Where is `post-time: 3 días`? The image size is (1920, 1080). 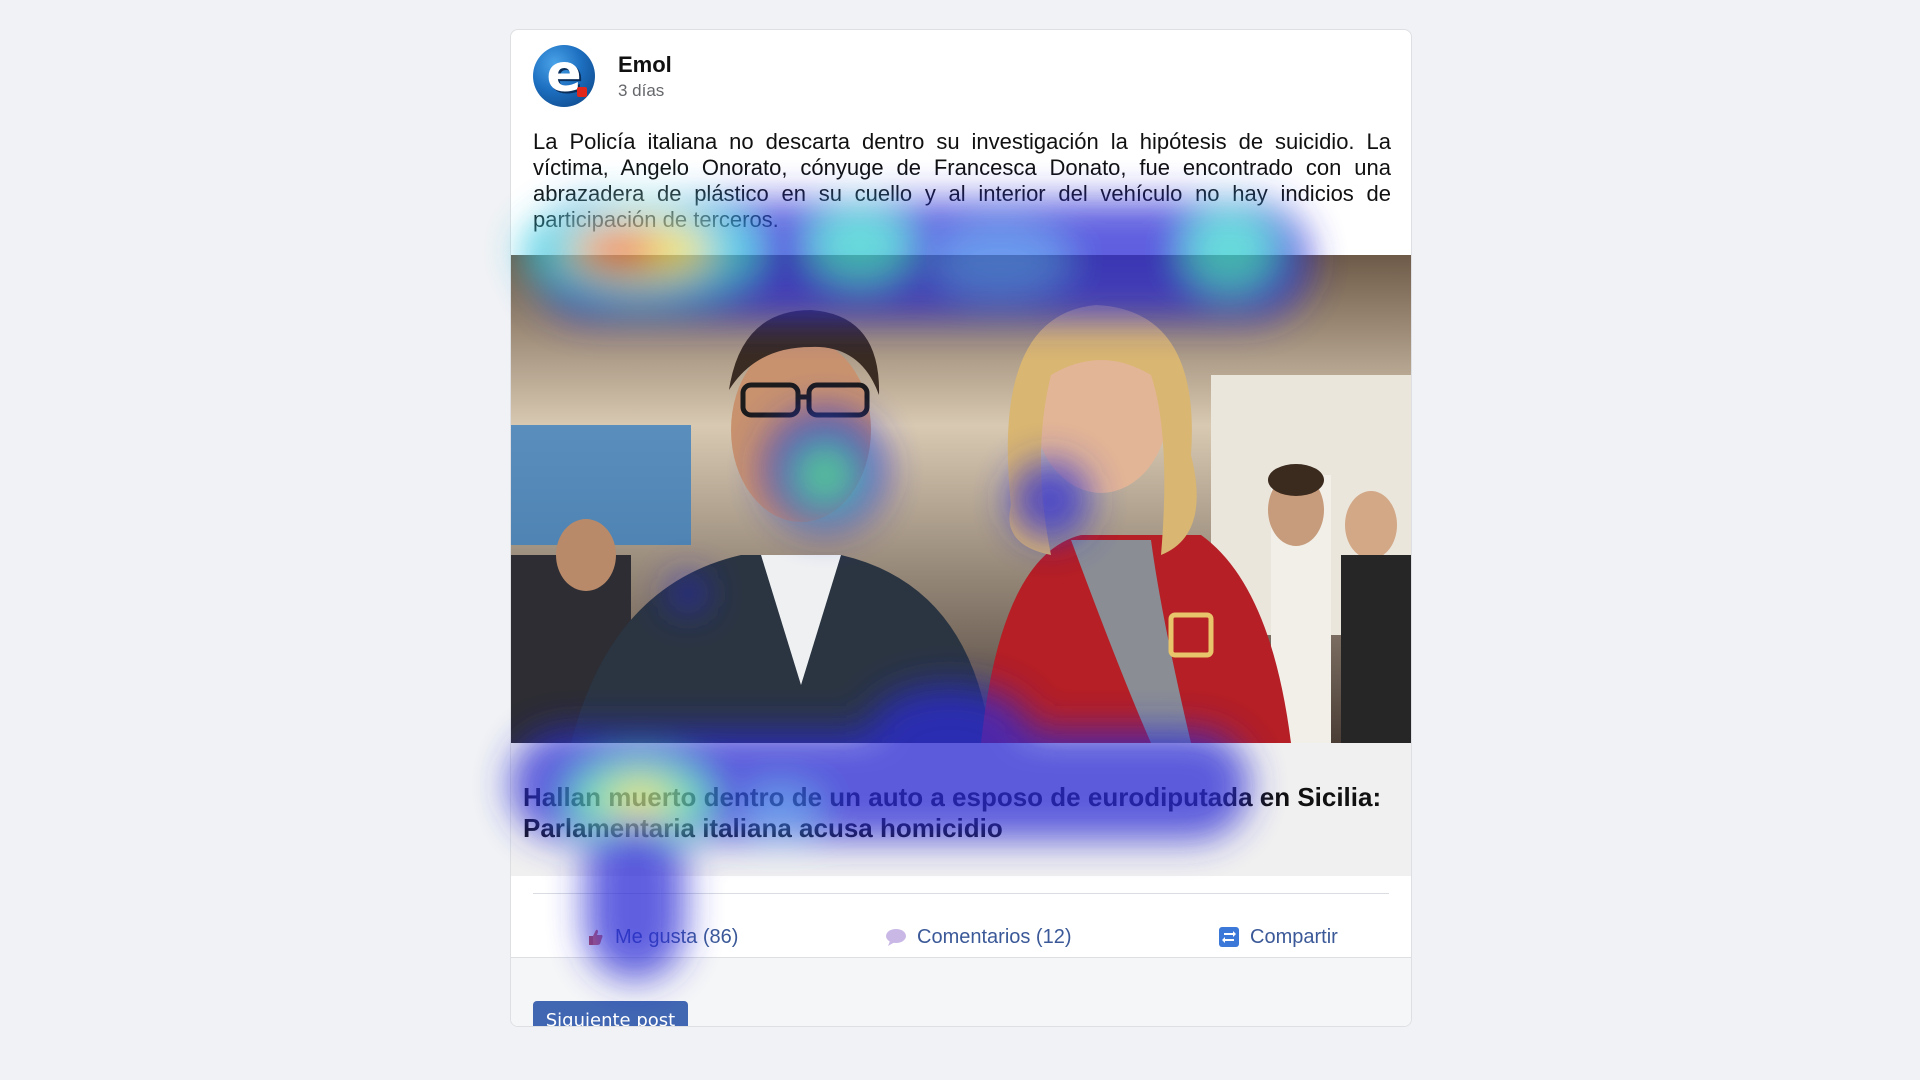
post-time: 3 días is located at coordinates (641, 91).